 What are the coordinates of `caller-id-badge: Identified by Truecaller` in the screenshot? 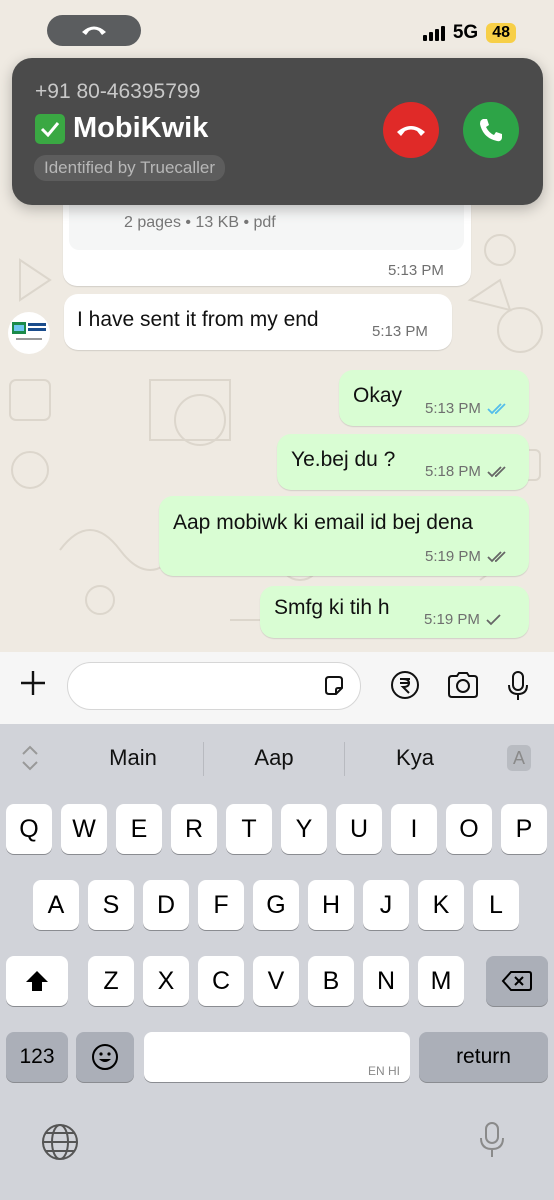 It's located at (130, 168).